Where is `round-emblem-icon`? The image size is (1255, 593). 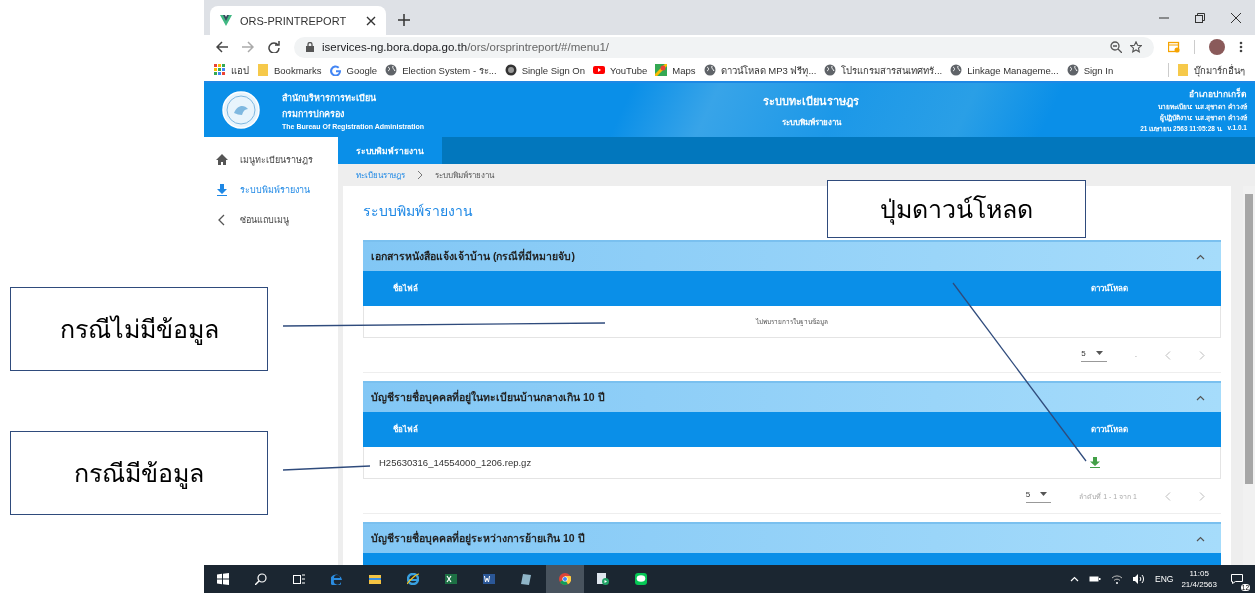 round-emblem-icon is located at coordinates (510, 70).